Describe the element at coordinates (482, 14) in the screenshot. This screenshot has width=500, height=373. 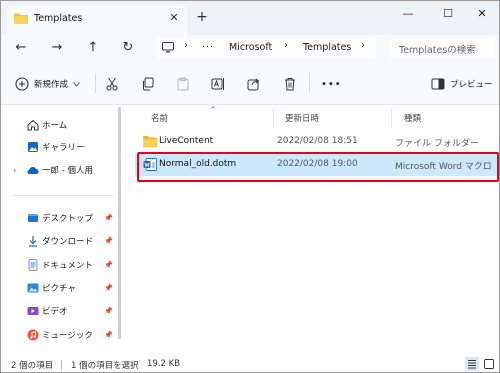
I see `close-button: ✕` at that location.